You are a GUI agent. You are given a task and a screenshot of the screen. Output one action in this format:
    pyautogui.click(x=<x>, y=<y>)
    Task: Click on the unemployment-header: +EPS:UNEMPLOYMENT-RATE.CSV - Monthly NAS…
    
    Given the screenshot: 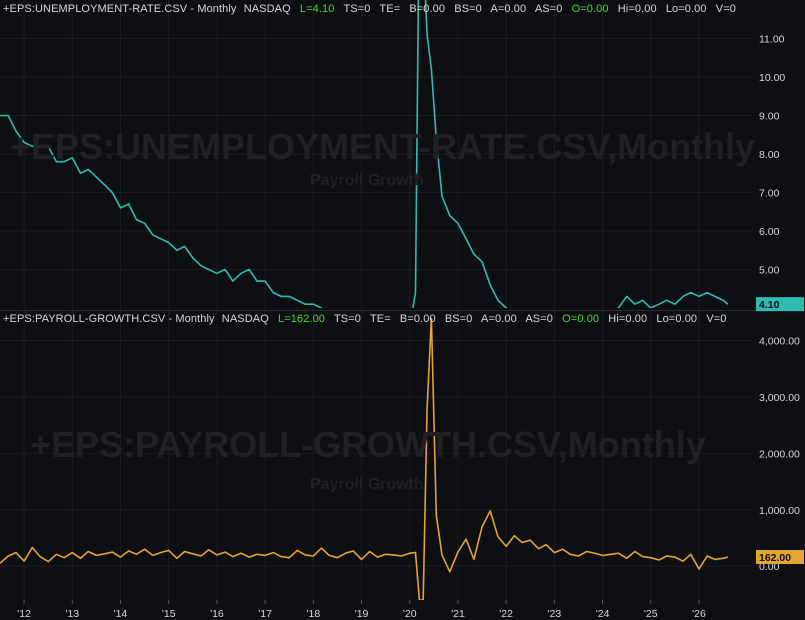 What is the action you would take?
    pyautogui.click(x=372, y=9)
    